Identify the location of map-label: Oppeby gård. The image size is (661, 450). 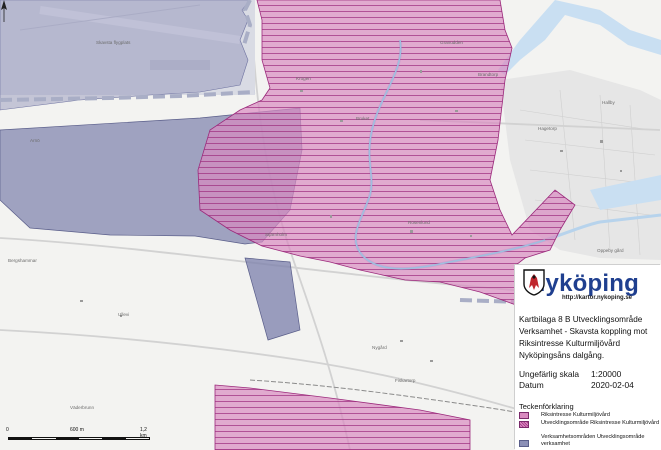
(610, 250).